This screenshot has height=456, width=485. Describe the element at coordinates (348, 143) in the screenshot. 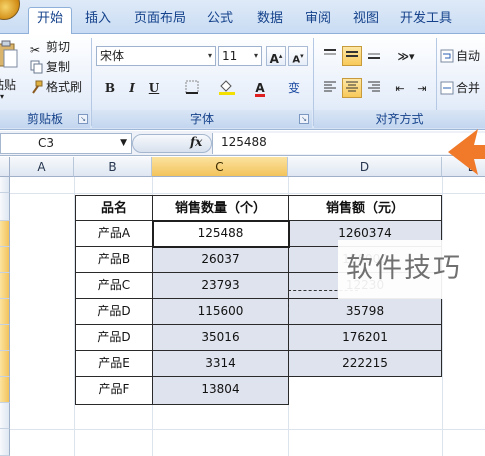

I see `formula-input: 125488` at that location.